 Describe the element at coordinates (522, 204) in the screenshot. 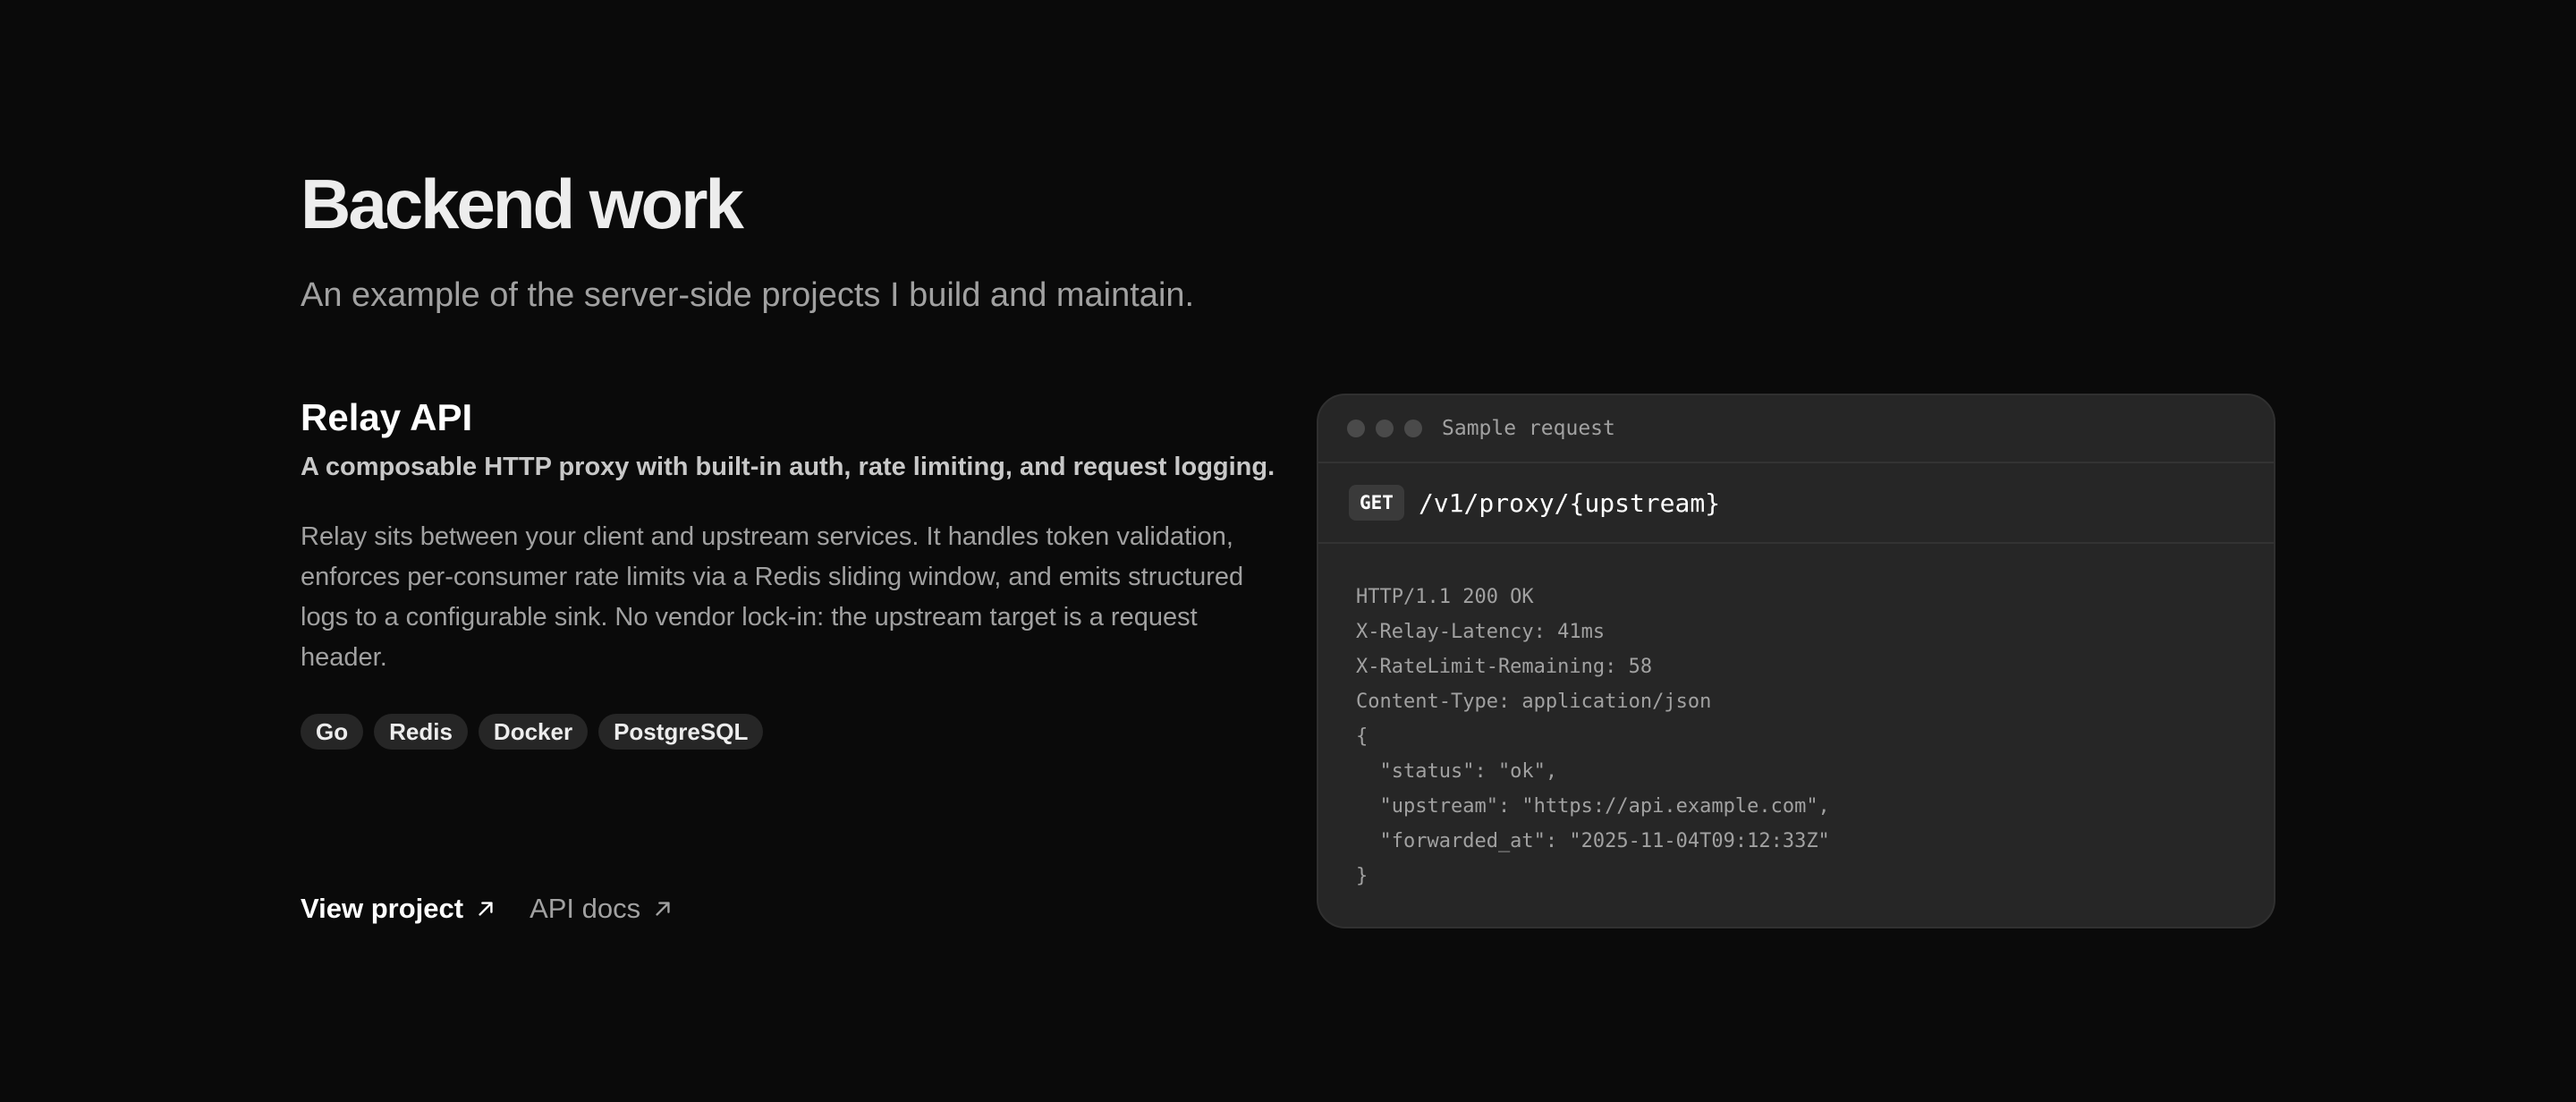

I see `section-title: Backend work` at that location.